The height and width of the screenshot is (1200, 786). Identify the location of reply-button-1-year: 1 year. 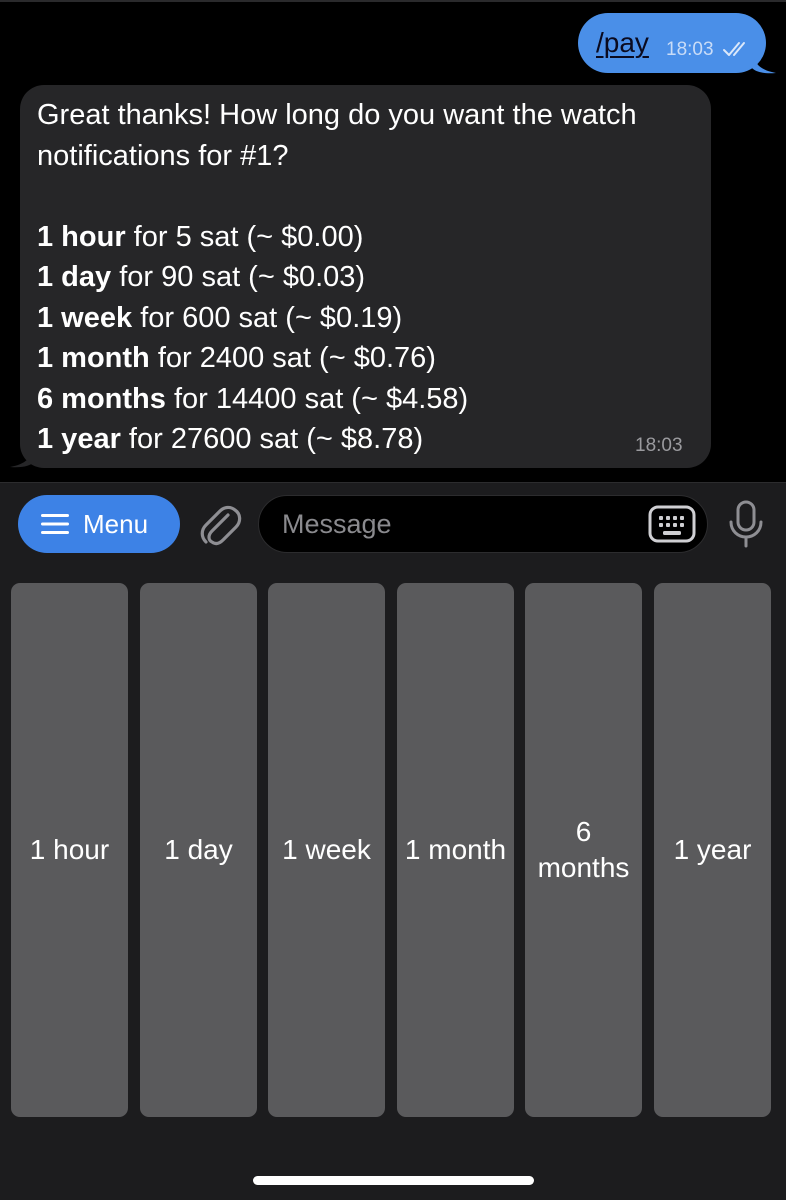
(712, 850).